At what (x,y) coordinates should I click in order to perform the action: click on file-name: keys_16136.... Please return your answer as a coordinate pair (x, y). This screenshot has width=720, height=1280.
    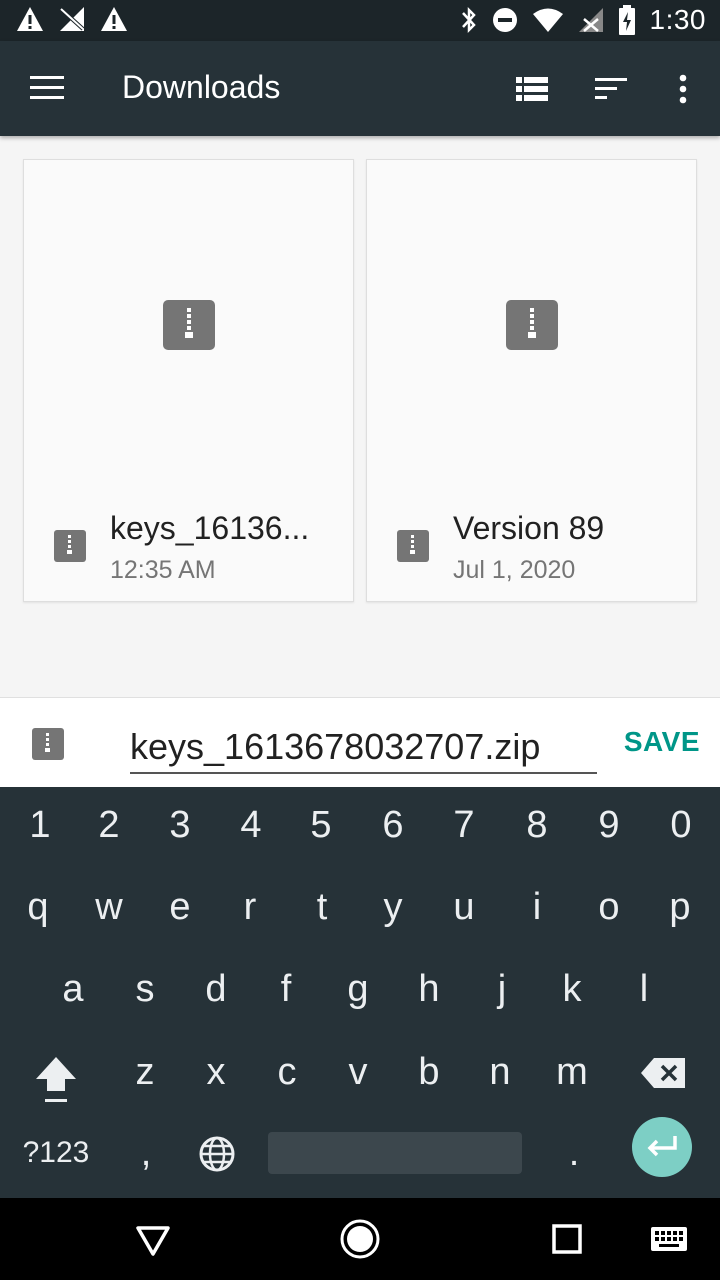
    Looking at the image, I should click on (210, 528).